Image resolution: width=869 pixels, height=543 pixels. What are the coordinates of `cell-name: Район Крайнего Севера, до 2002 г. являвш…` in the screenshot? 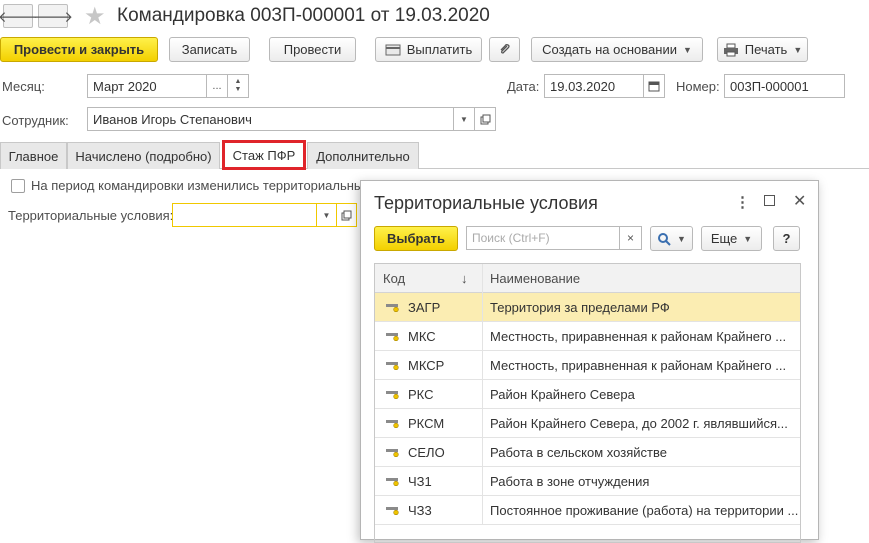 It's located at (639, 423).